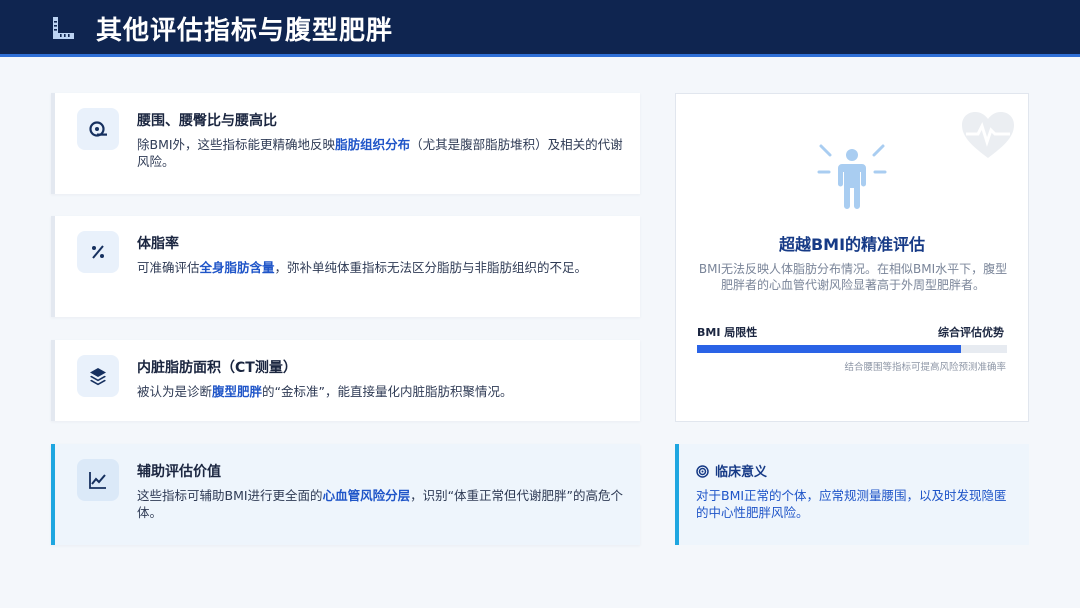  Describe the element at coordinates (971, 332) in the screenshot. I see `progress-label-right: 综合评估优势` at that location.